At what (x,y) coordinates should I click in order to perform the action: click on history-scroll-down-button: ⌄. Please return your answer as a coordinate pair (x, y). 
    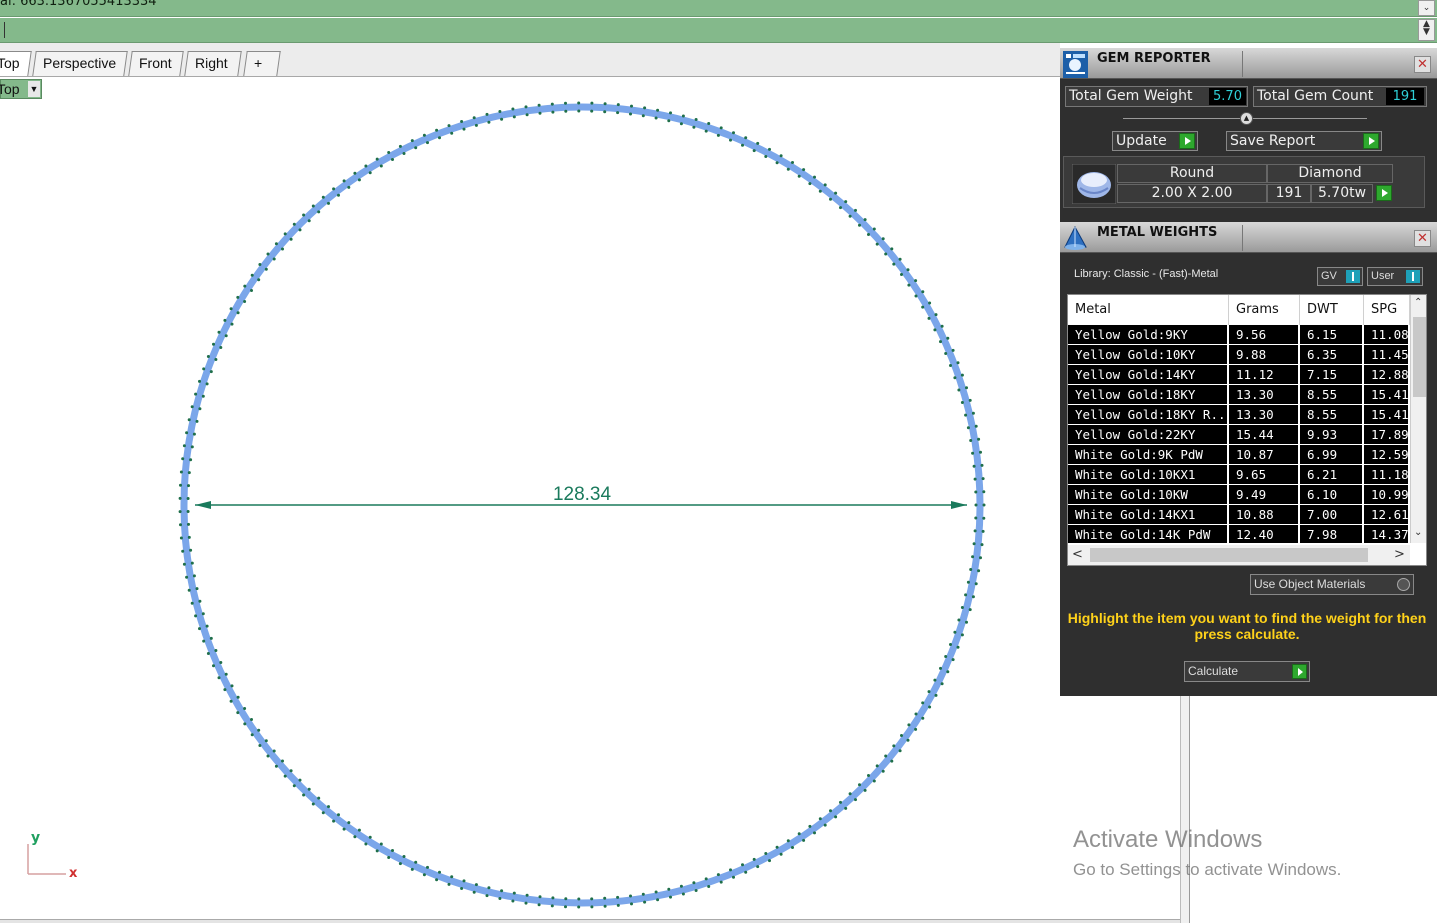
    Looking at the image, I should click on (1426, 8).